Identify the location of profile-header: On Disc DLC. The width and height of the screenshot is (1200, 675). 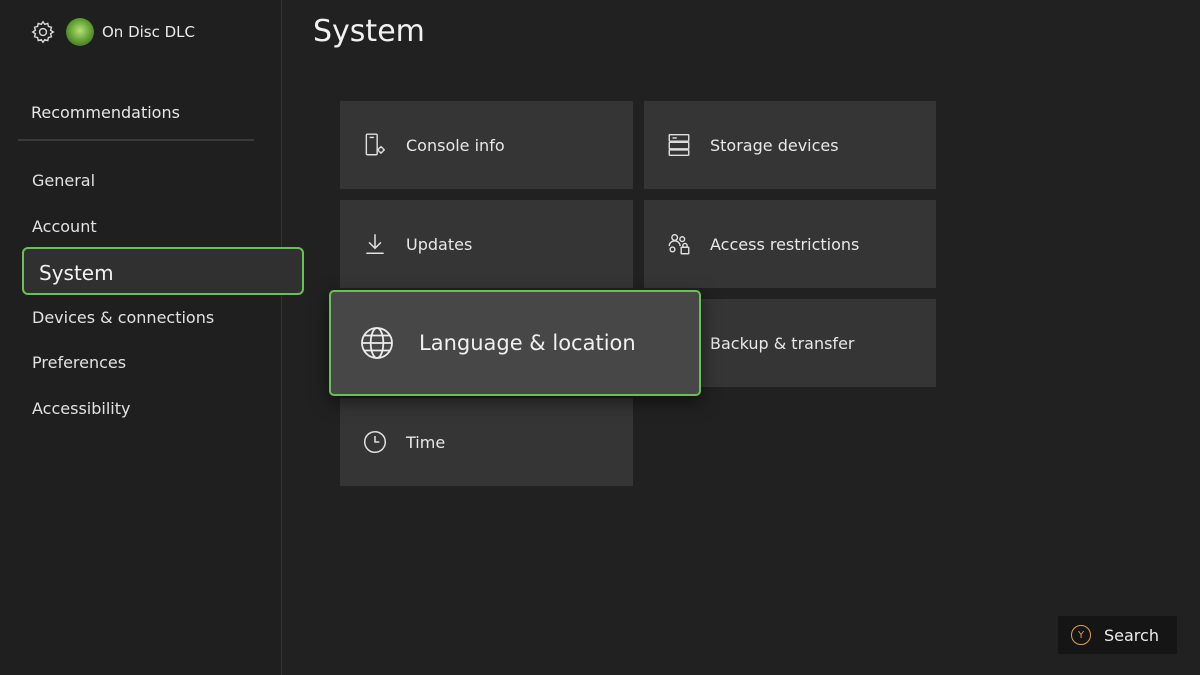
(112, 32).